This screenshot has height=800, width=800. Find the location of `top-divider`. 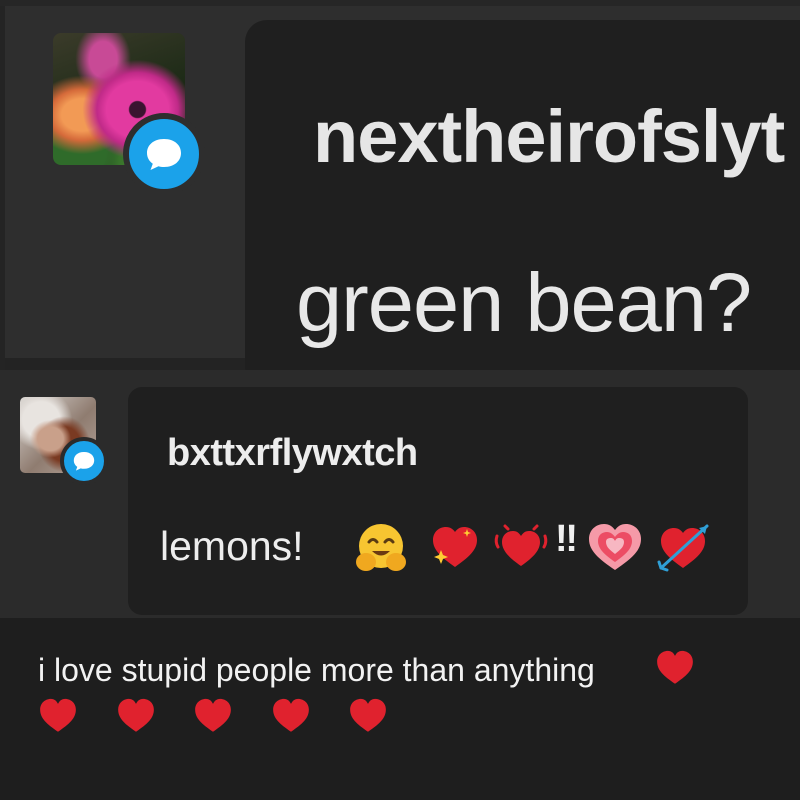

top-divider is located at coordinates (400, 3).